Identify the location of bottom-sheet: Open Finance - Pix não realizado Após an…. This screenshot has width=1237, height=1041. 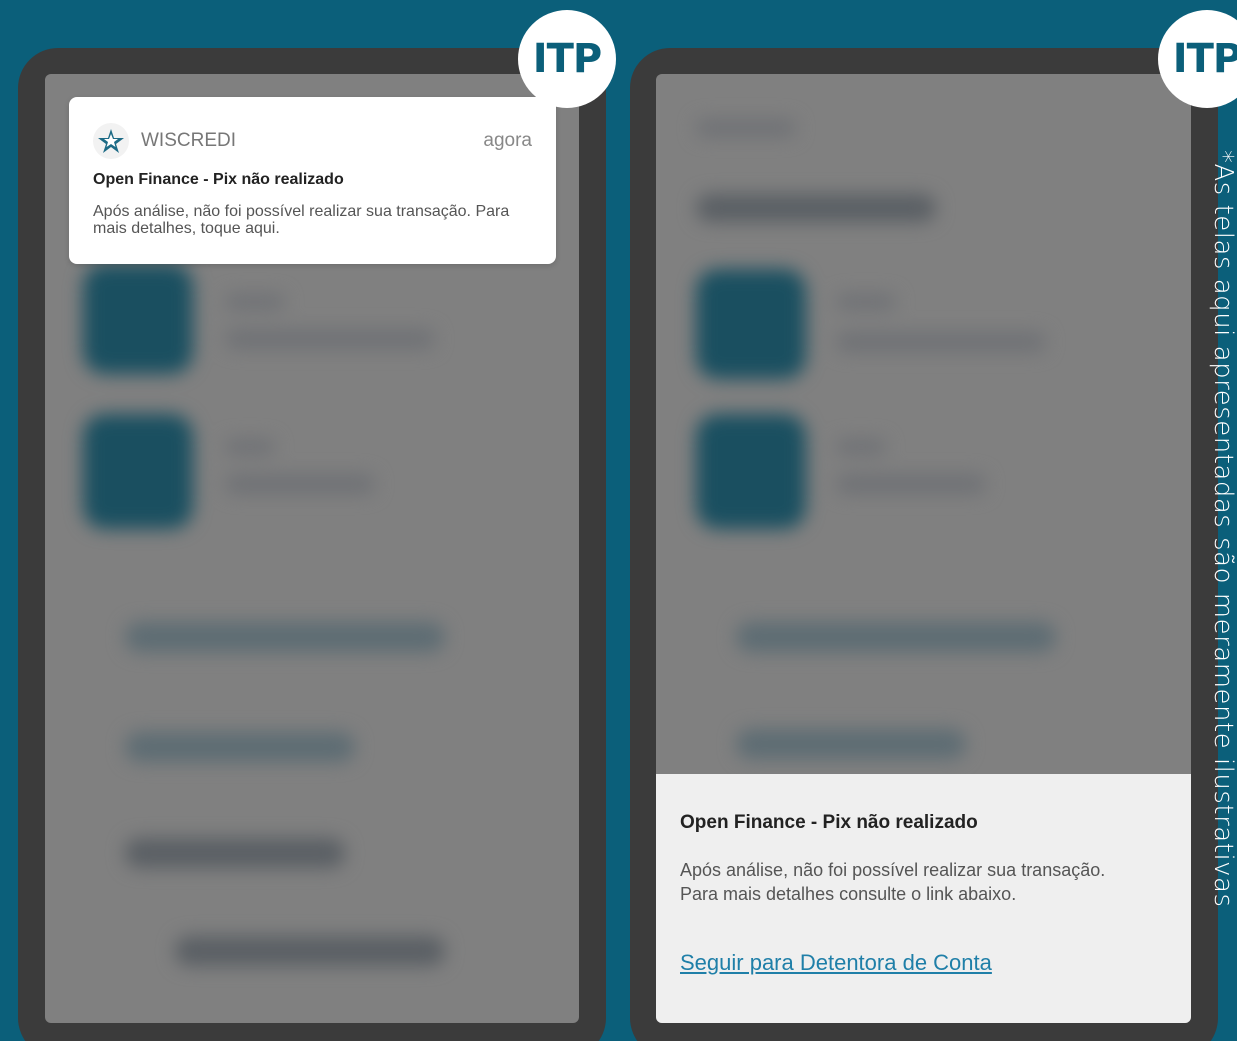
(923, 898).